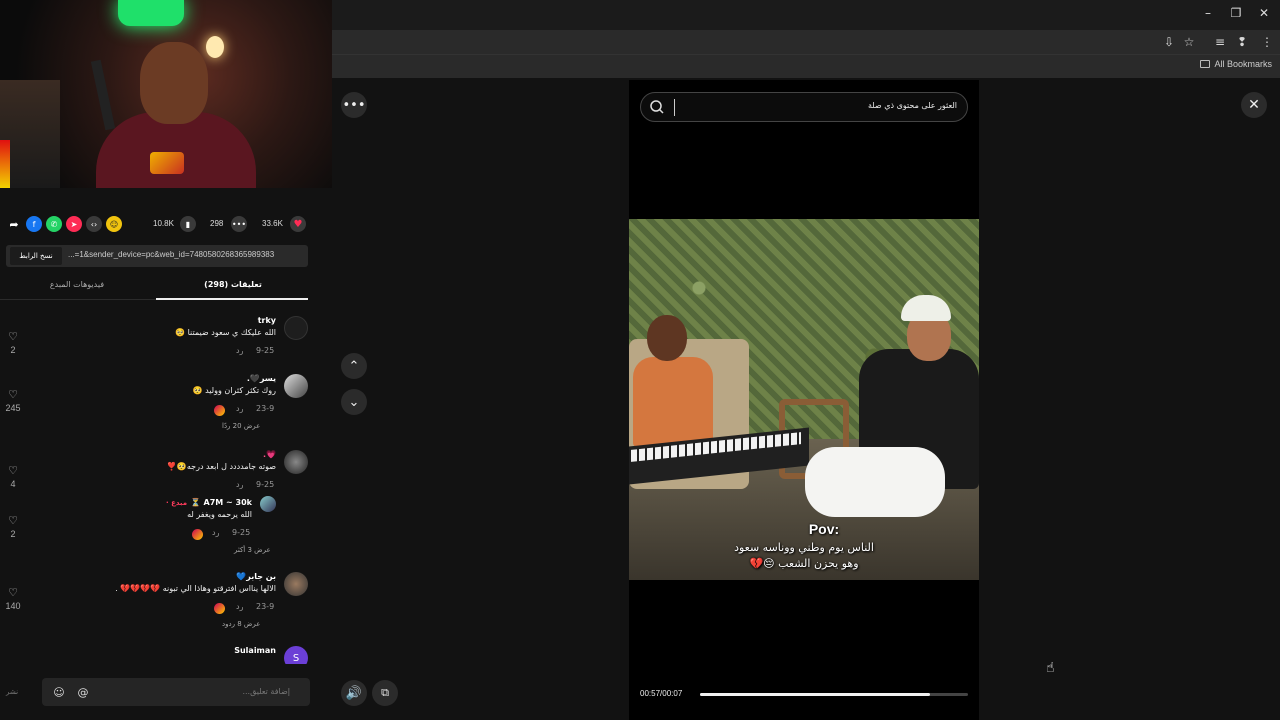 This screenshot has width=1280, height=720. What do you see at coordinates (673, 402) in the screenshot?
I see `video-pianist-body` at bounding box center [673, 402].